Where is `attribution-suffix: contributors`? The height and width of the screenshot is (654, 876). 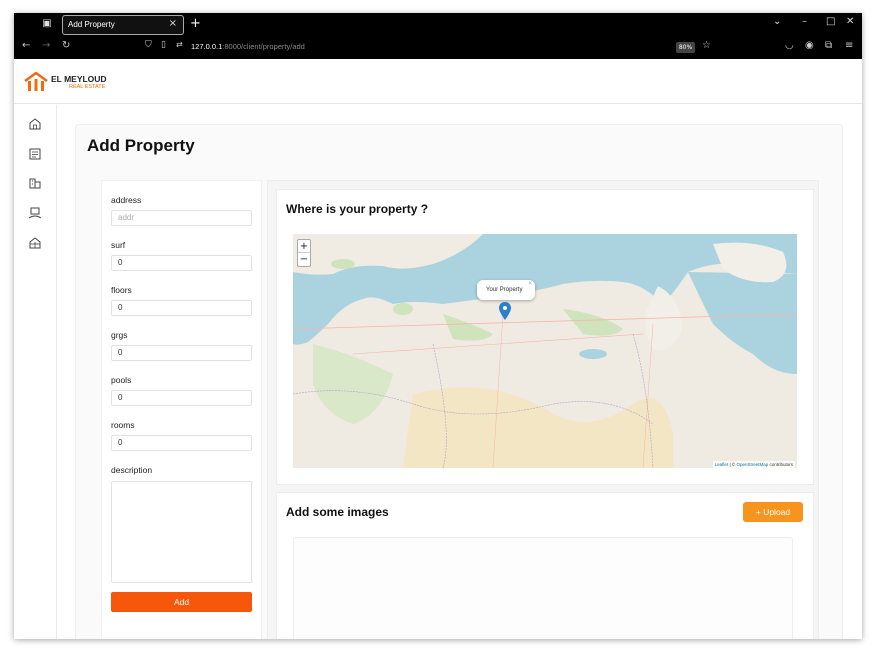 attribution-suffix: contributors is located at coordinates (781, 464).